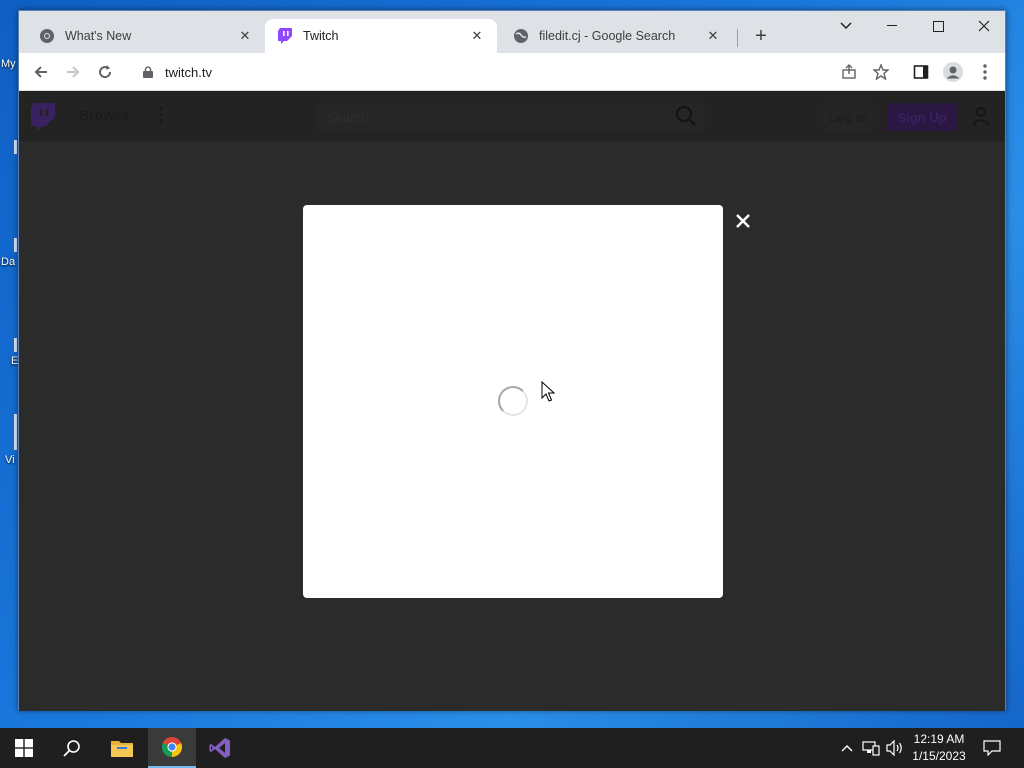 The width and height of the screenshot is (1024, 768). I want to click on login-button: Log In, so click(848, 117).